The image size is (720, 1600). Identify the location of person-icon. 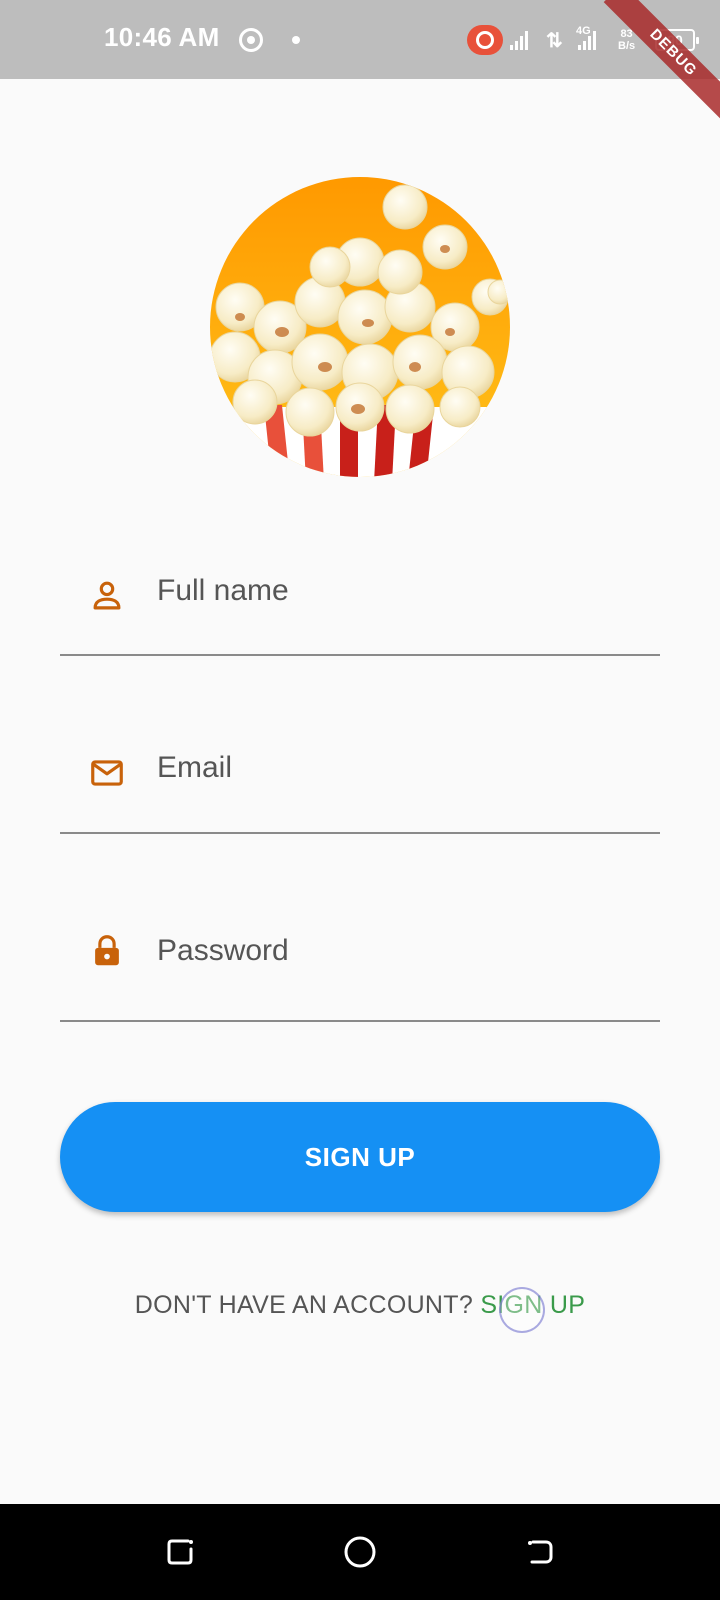
(107, 595).